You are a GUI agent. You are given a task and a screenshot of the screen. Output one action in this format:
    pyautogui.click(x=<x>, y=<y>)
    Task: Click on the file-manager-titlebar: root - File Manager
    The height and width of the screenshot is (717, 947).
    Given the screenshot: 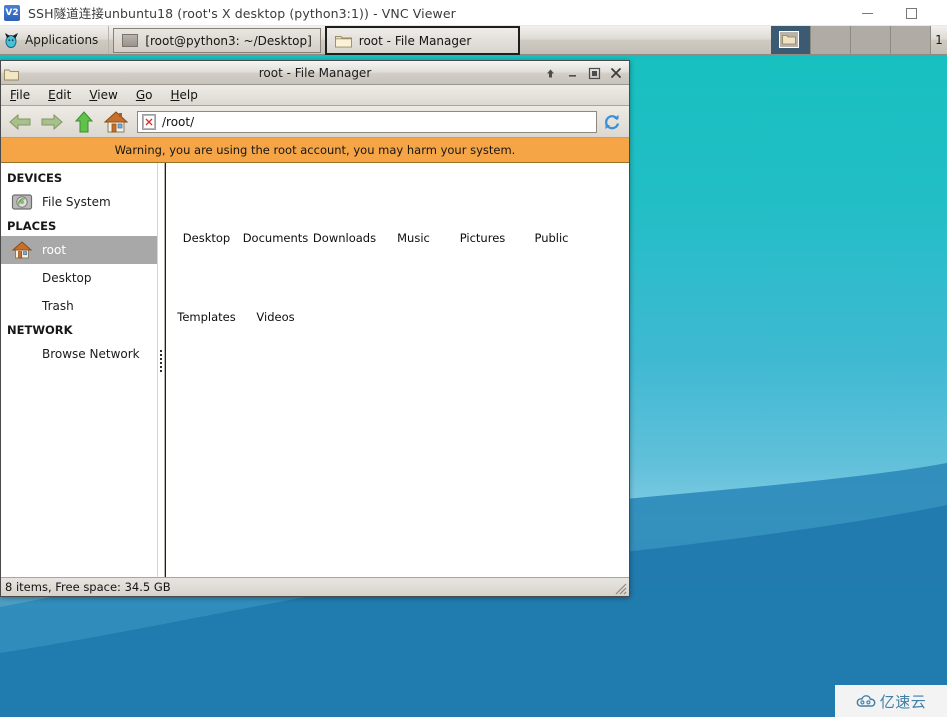 What is the action you would take?
    pyautogui.click(x=315, y=73)
    